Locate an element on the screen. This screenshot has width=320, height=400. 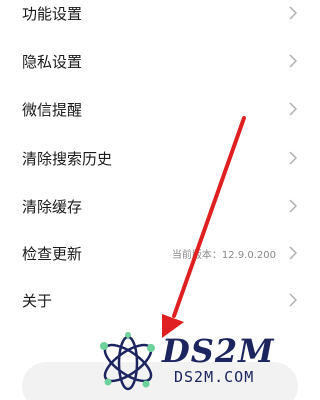
menu-item-clear-cache: 清除缓存 is located at coordinates (160, 206).